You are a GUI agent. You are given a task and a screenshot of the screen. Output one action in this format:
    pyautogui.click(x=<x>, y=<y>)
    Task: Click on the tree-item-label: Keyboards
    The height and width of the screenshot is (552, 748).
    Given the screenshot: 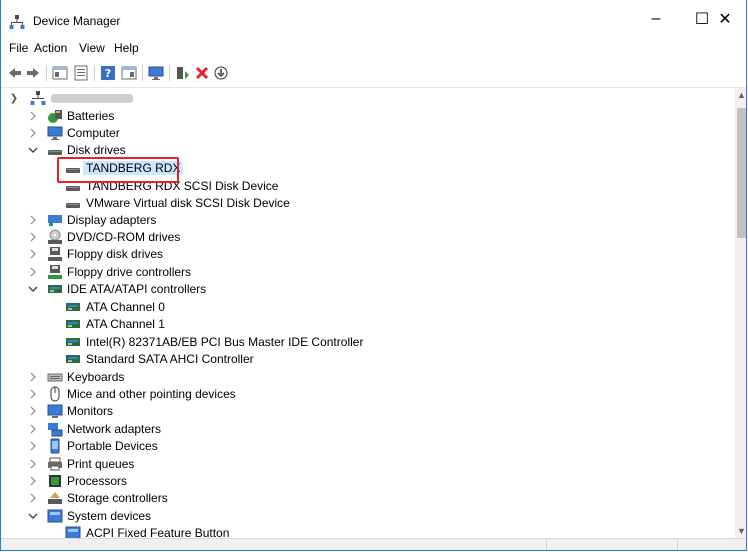 What is the action you would take?
    pyautogui.click(x=96, y=377)
    